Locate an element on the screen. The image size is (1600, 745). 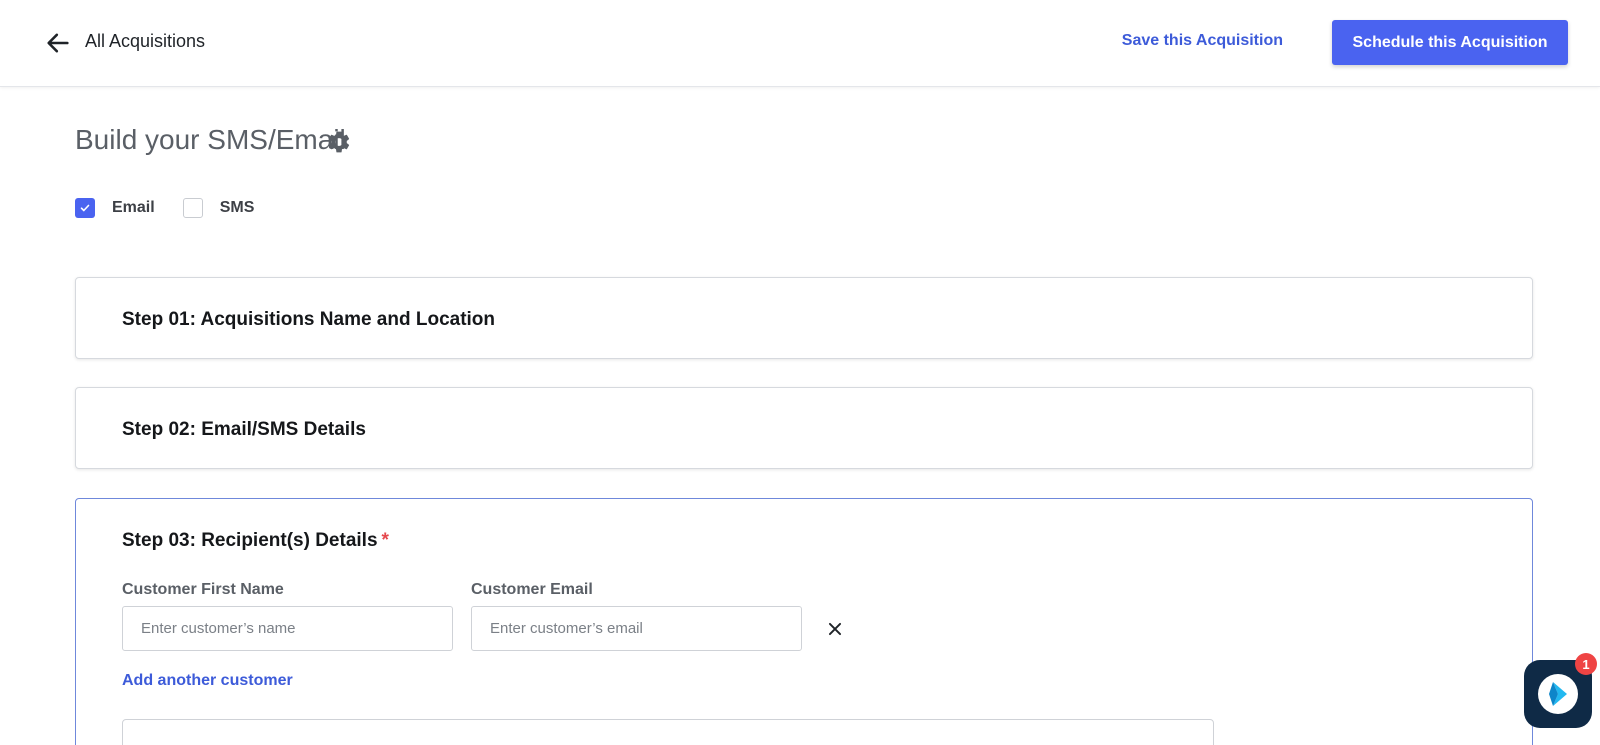
sms-checkbox-label: SMS is located at coordinates (237, 208).